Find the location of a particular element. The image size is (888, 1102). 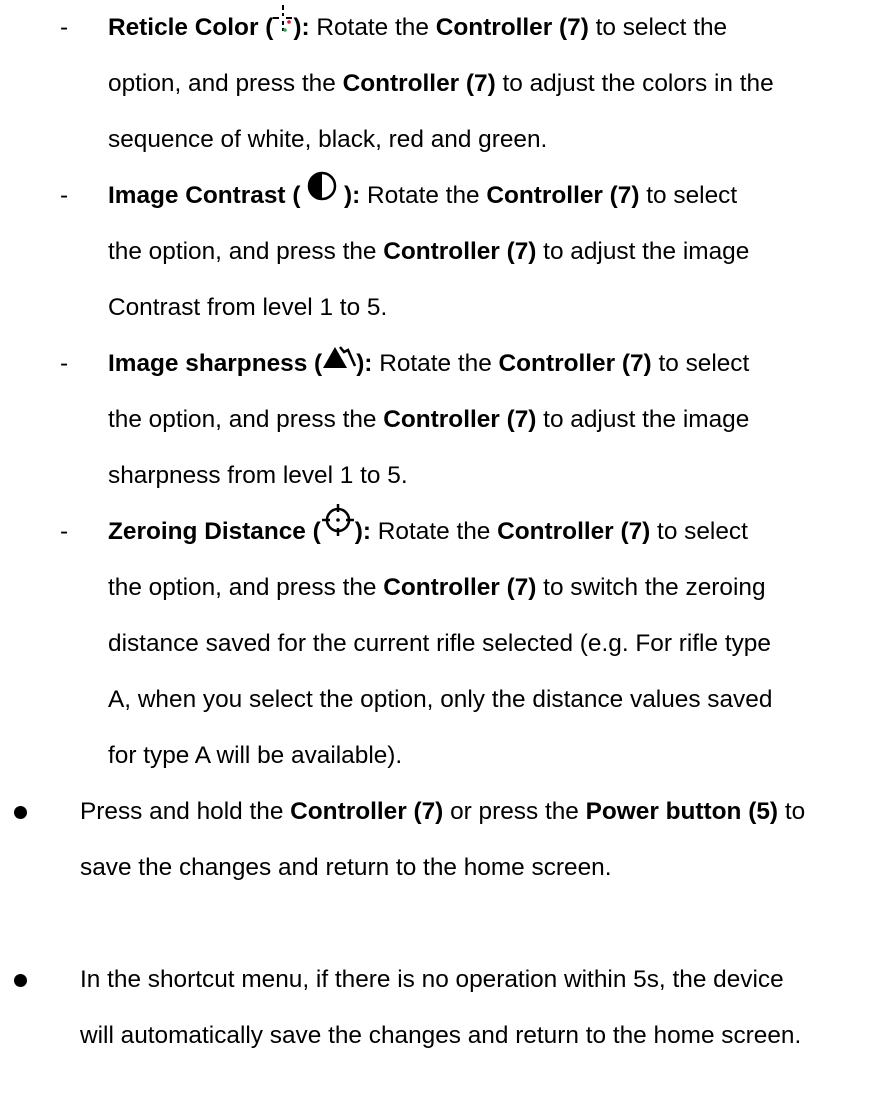

item-title: Zeroing Distance ( is located at coordinates (214, 531).